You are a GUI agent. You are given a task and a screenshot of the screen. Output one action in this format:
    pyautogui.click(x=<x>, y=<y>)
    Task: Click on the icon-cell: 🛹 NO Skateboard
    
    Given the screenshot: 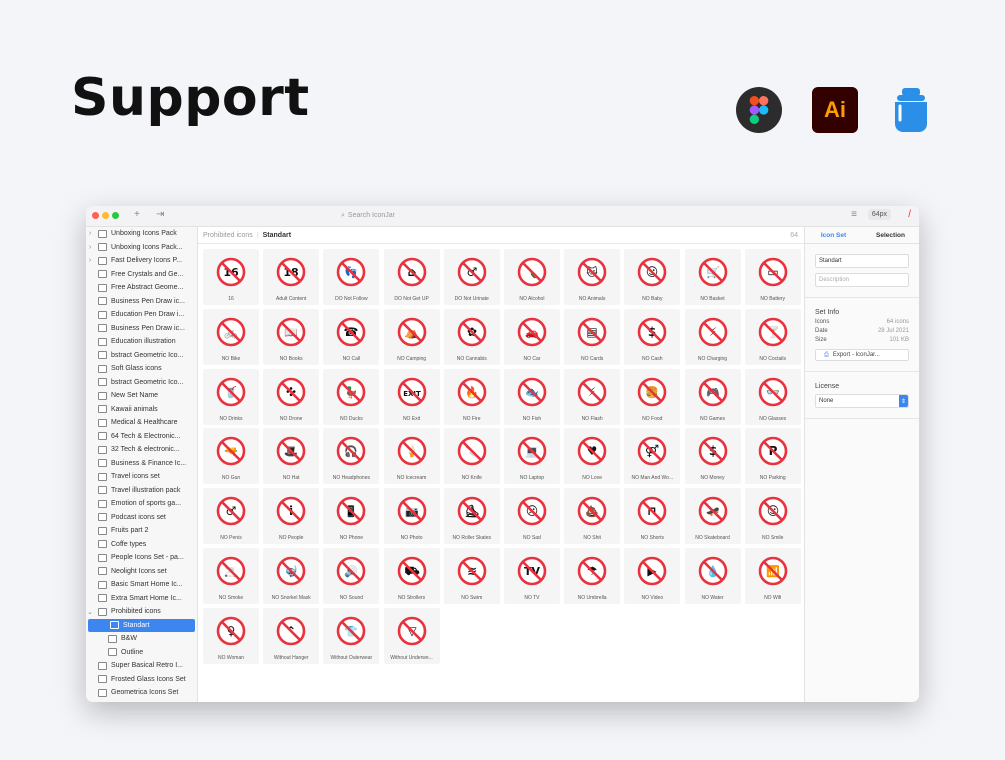 What is the action you would take?
    pyautogui.click(x=712, y=516)
    